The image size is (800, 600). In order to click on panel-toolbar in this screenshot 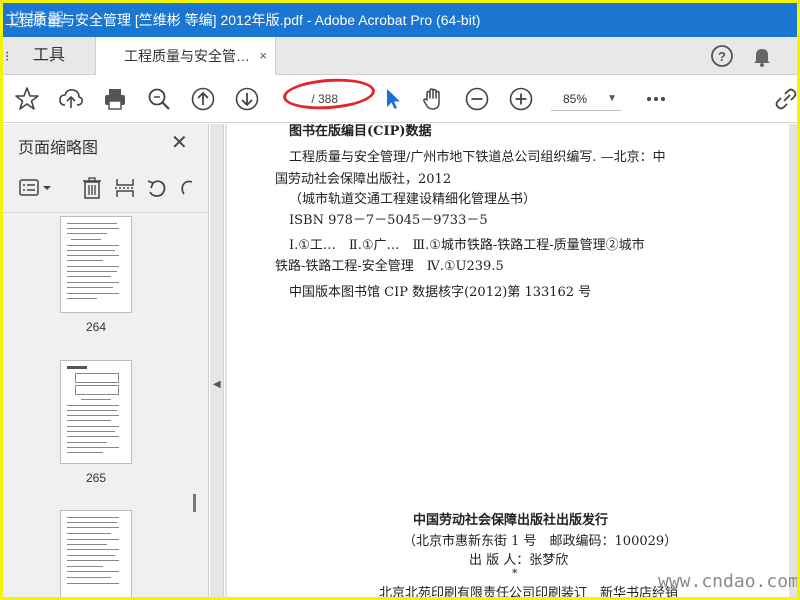, I will do `click(105, 188)`.